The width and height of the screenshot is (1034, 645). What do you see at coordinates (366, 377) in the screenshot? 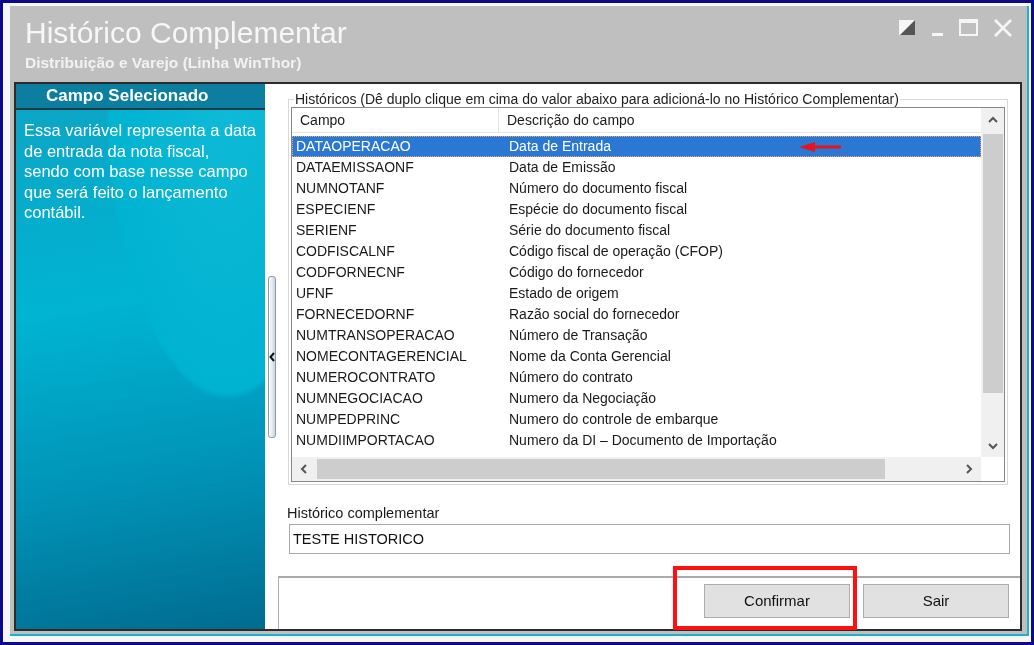
I see `field-cell-text: NUMEROCONTRATO` at bounding box center [366, 377].